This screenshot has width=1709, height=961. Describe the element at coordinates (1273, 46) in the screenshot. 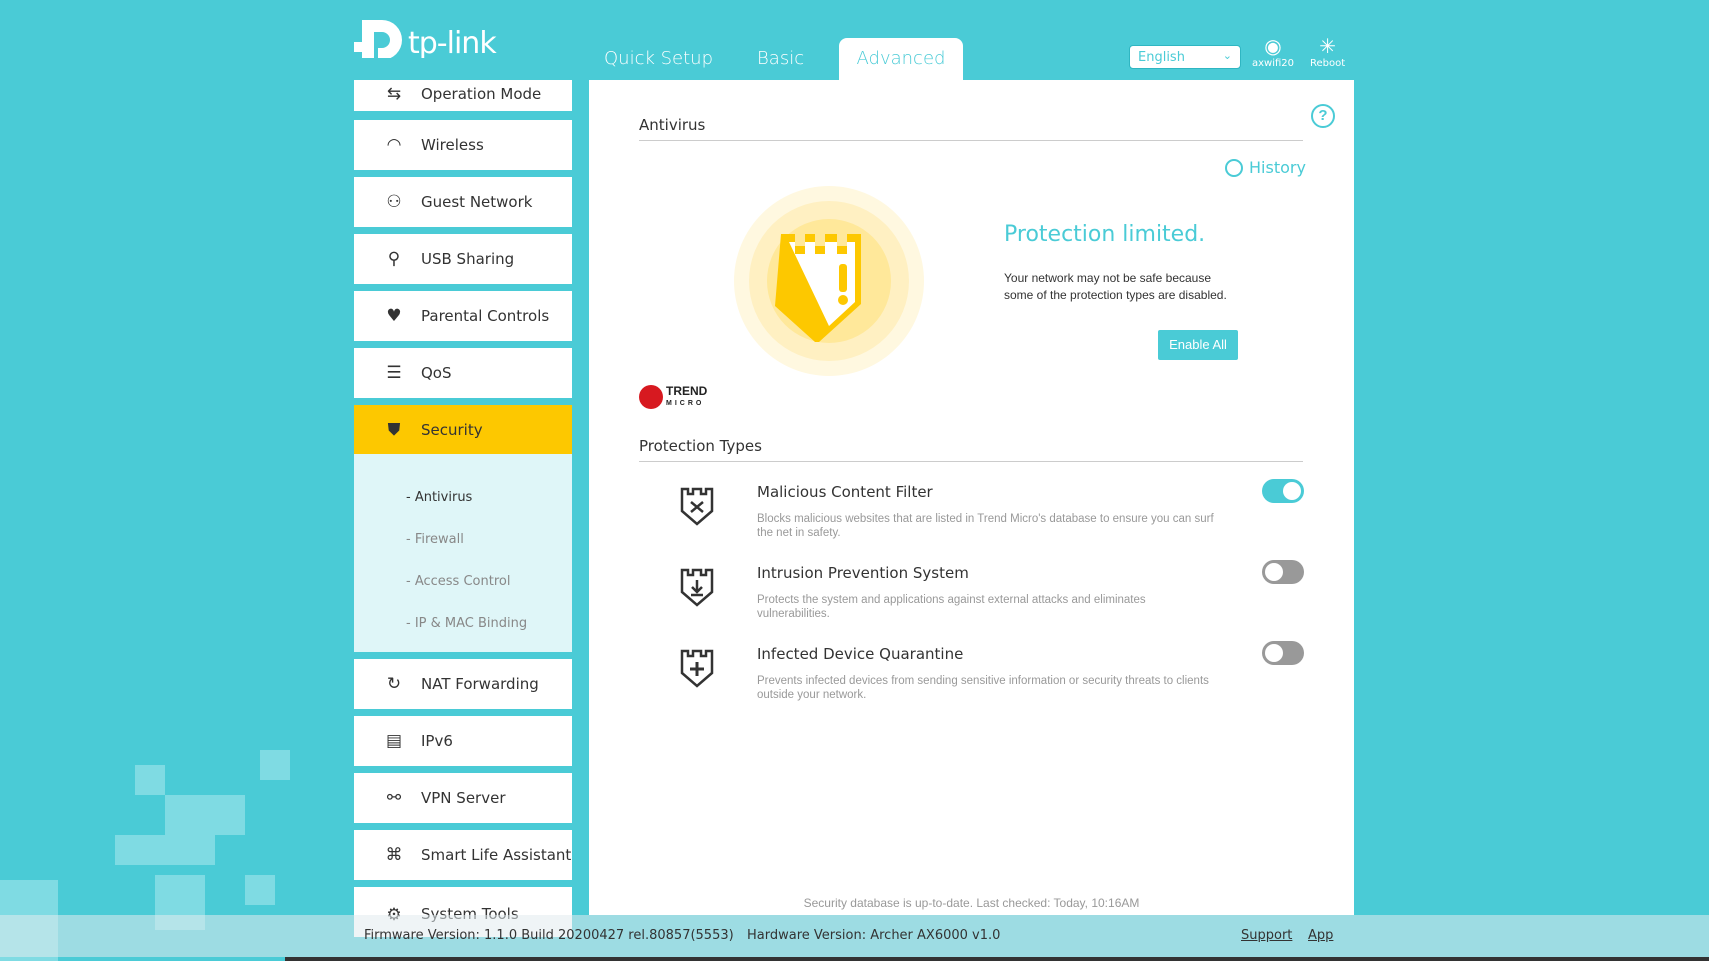

I see `user-cloud-icon: ◉` at that location.